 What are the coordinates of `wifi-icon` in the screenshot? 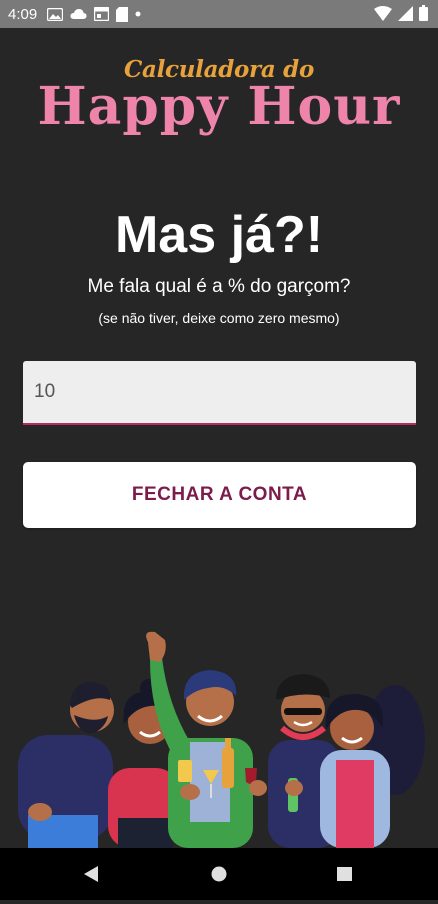 It's located at (383, 15).